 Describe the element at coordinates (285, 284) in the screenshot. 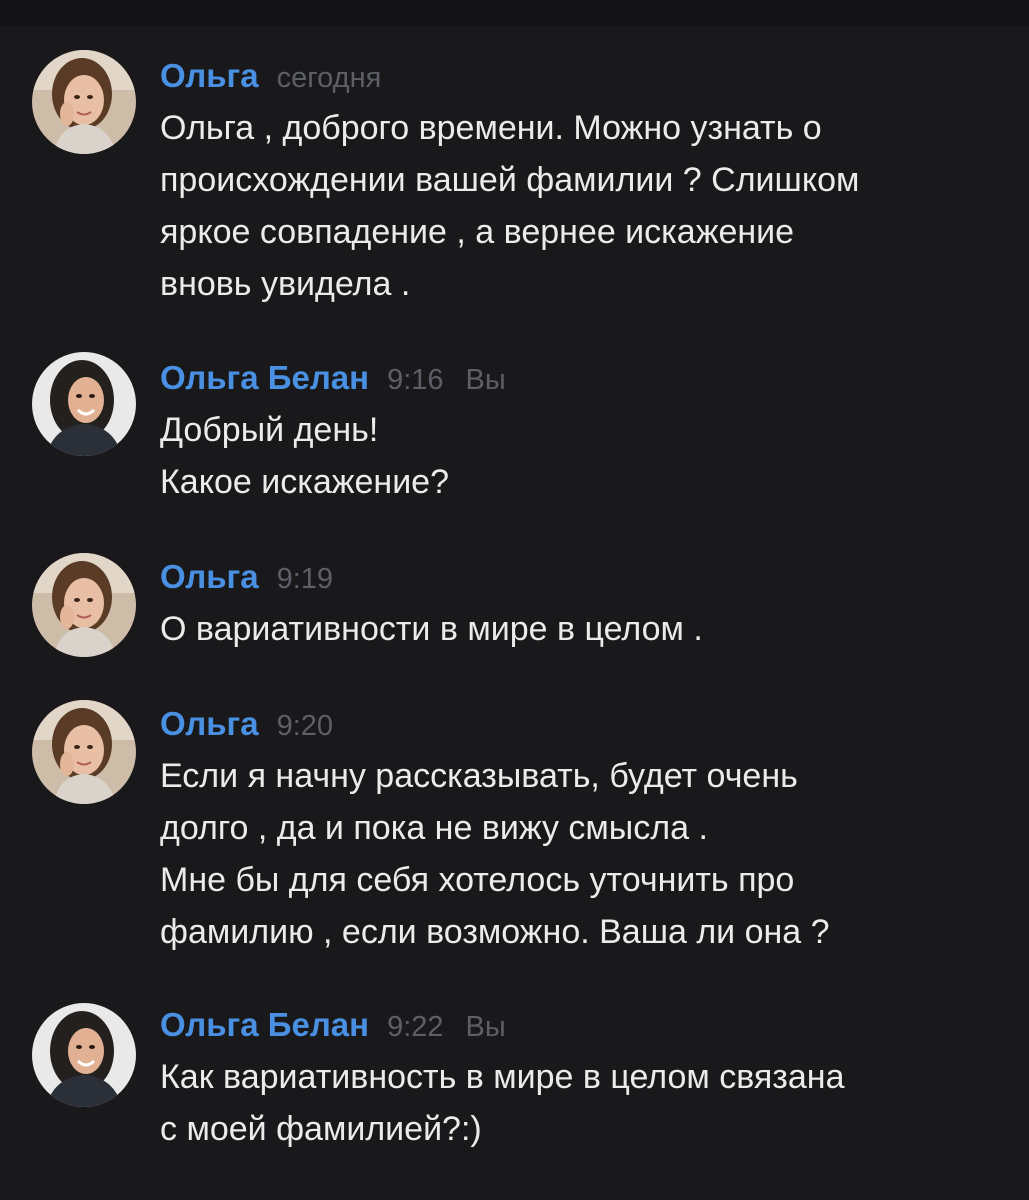

I see `message-line: вновь увидела .` at that location.